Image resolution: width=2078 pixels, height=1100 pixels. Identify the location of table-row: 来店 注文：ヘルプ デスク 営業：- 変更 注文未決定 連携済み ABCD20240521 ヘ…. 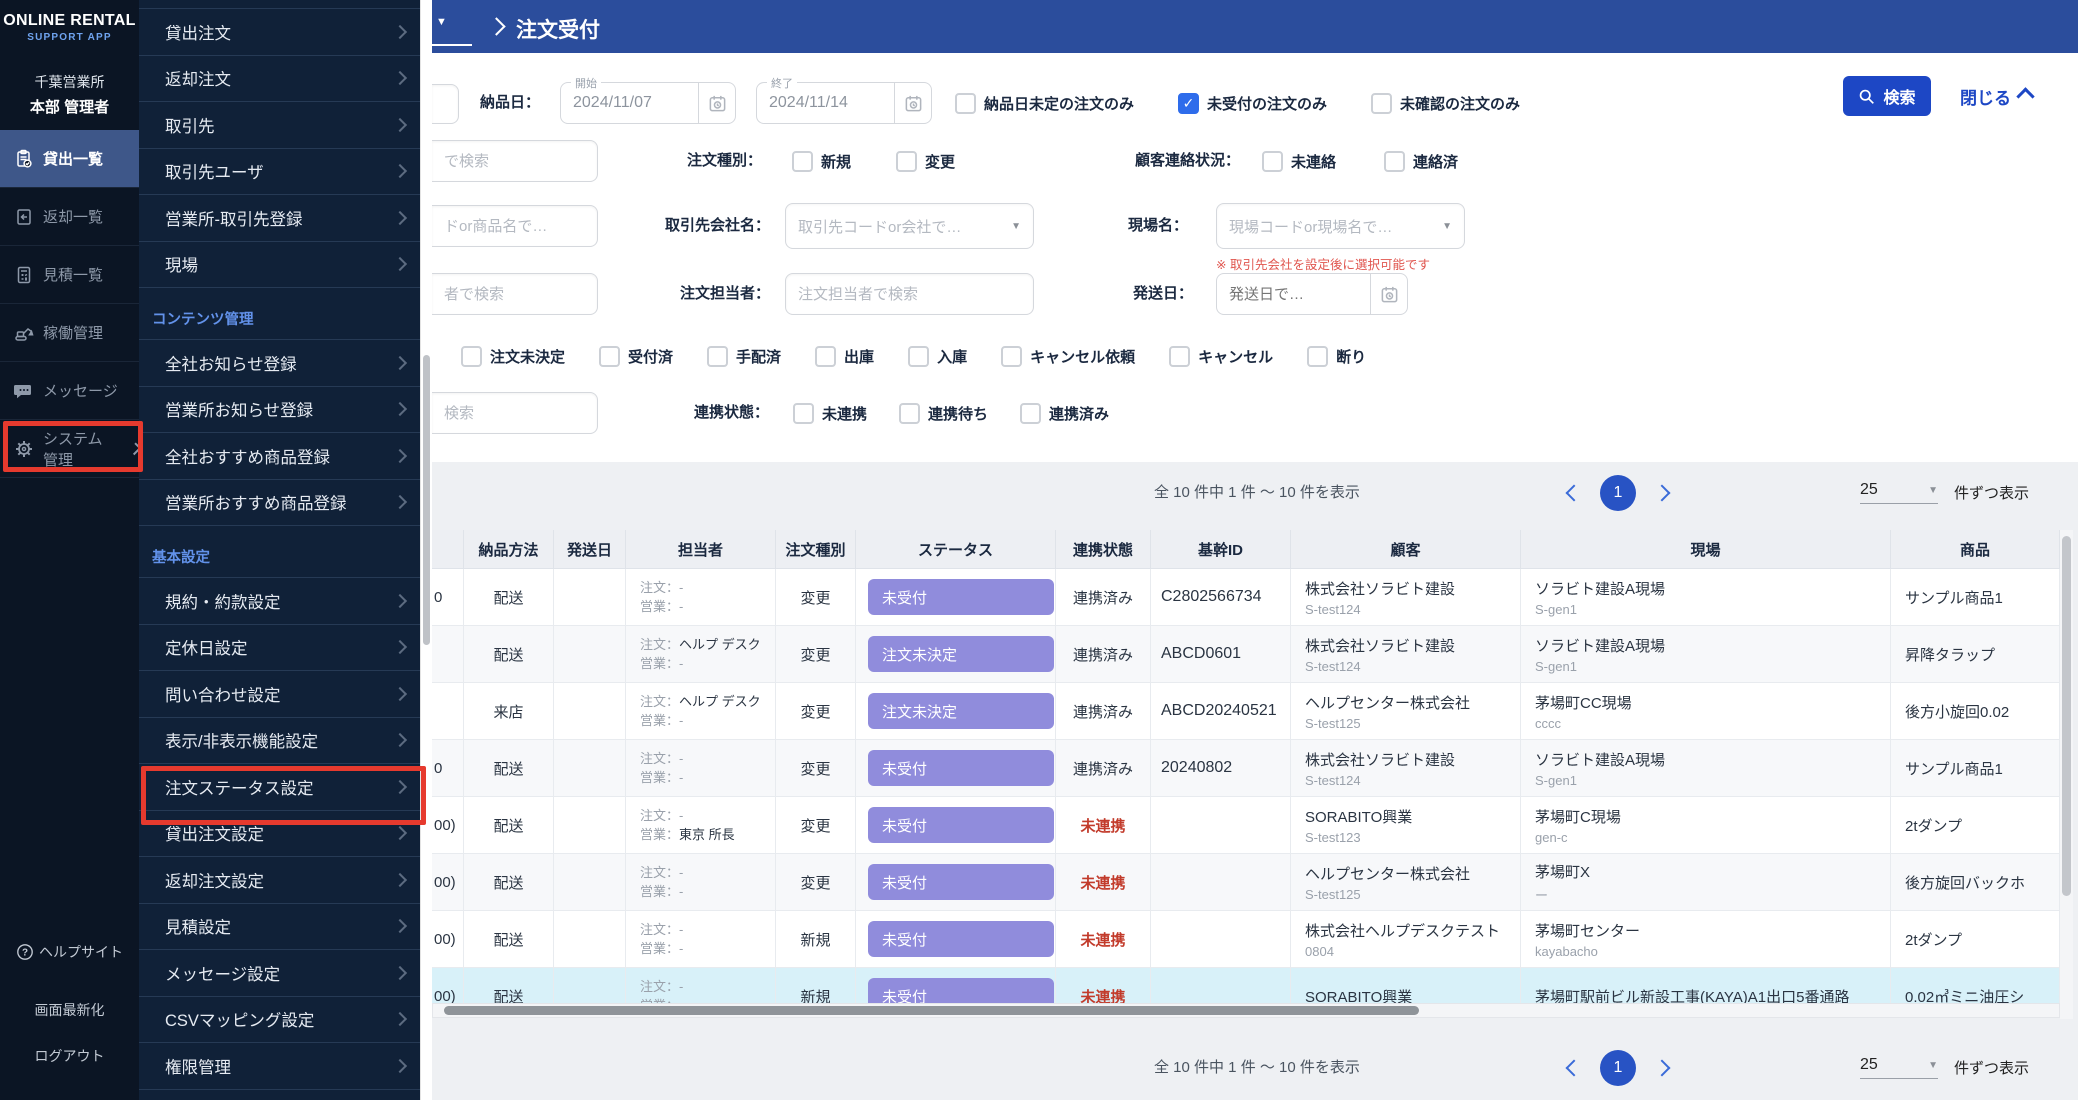
(1246, 711).